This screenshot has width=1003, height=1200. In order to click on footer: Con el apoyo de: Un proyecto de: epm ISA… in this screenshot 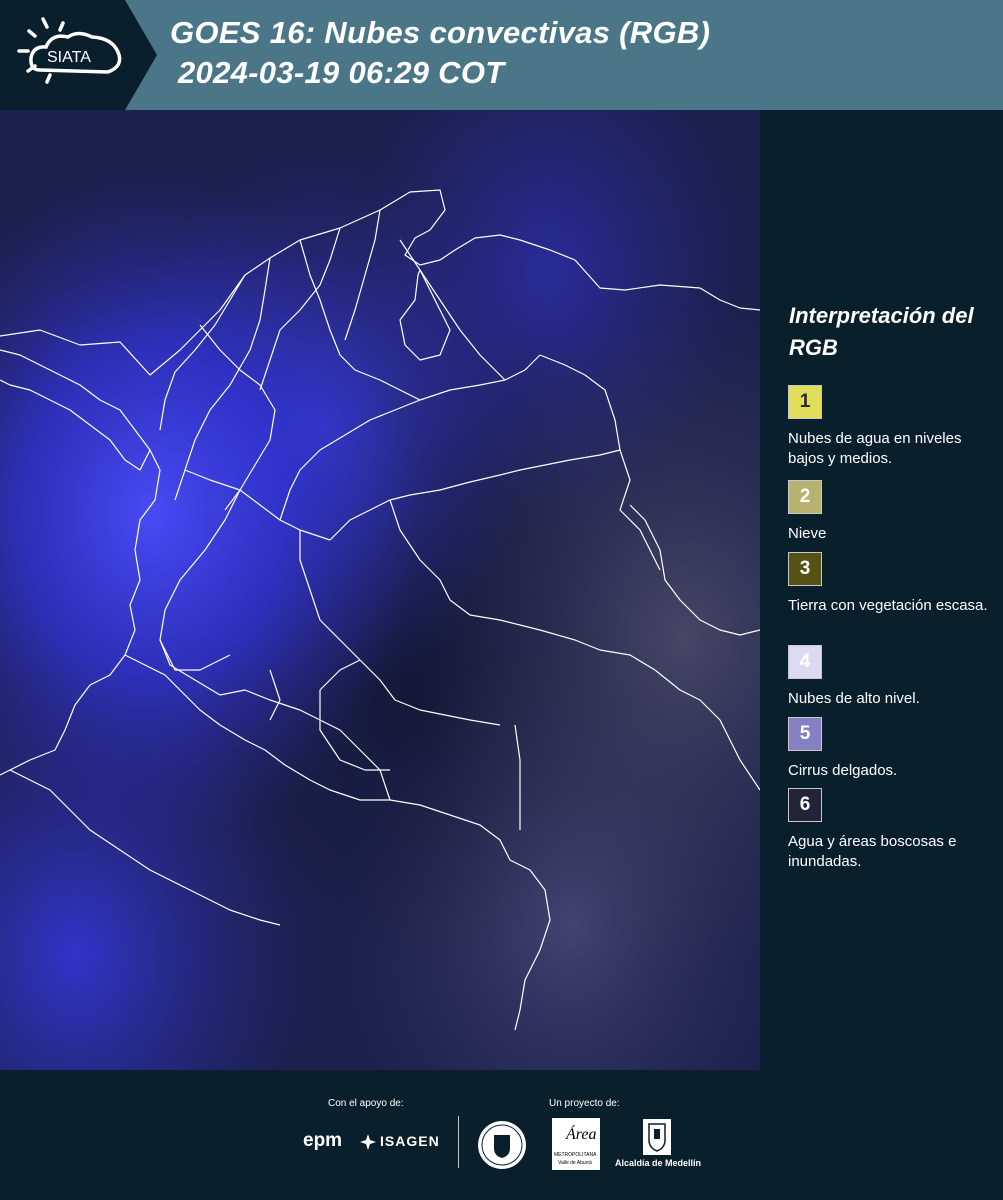, I will do `click(501, 1135)`.